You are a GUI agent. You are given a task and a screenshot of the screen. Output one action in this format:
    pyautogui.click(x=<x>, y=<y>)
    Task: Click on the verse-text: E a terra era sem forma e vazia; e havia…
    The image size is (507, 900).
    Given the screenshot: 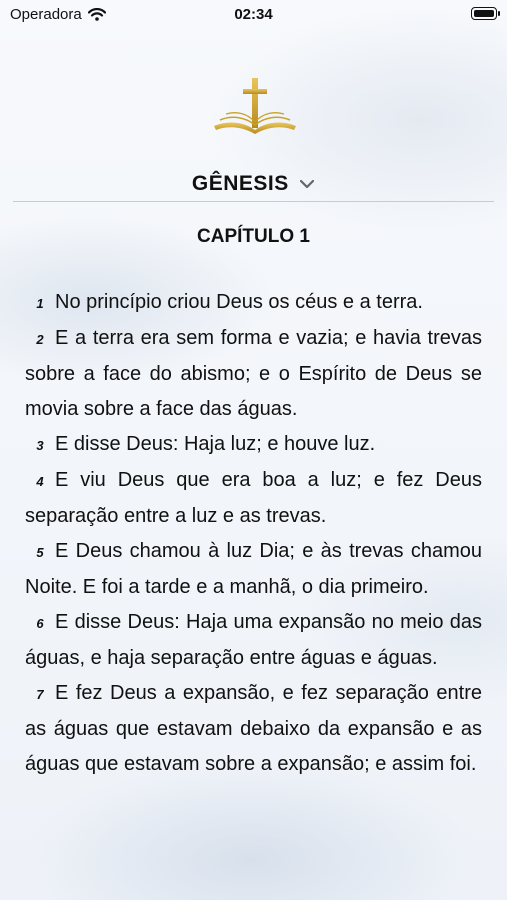 What is the action you would take?
    pyautogui.click(x=253, y=373)
    